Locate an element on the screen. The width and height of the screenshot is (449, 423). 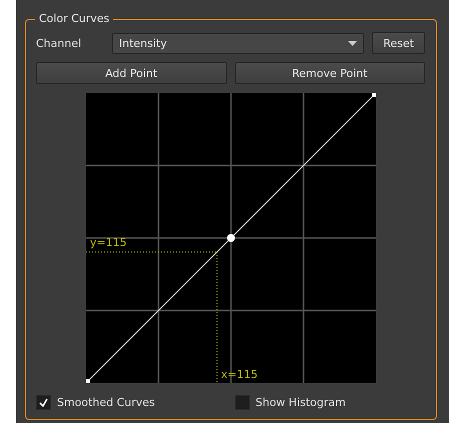
remove-point-button: Remove Point is located at coordinates (329, 73).